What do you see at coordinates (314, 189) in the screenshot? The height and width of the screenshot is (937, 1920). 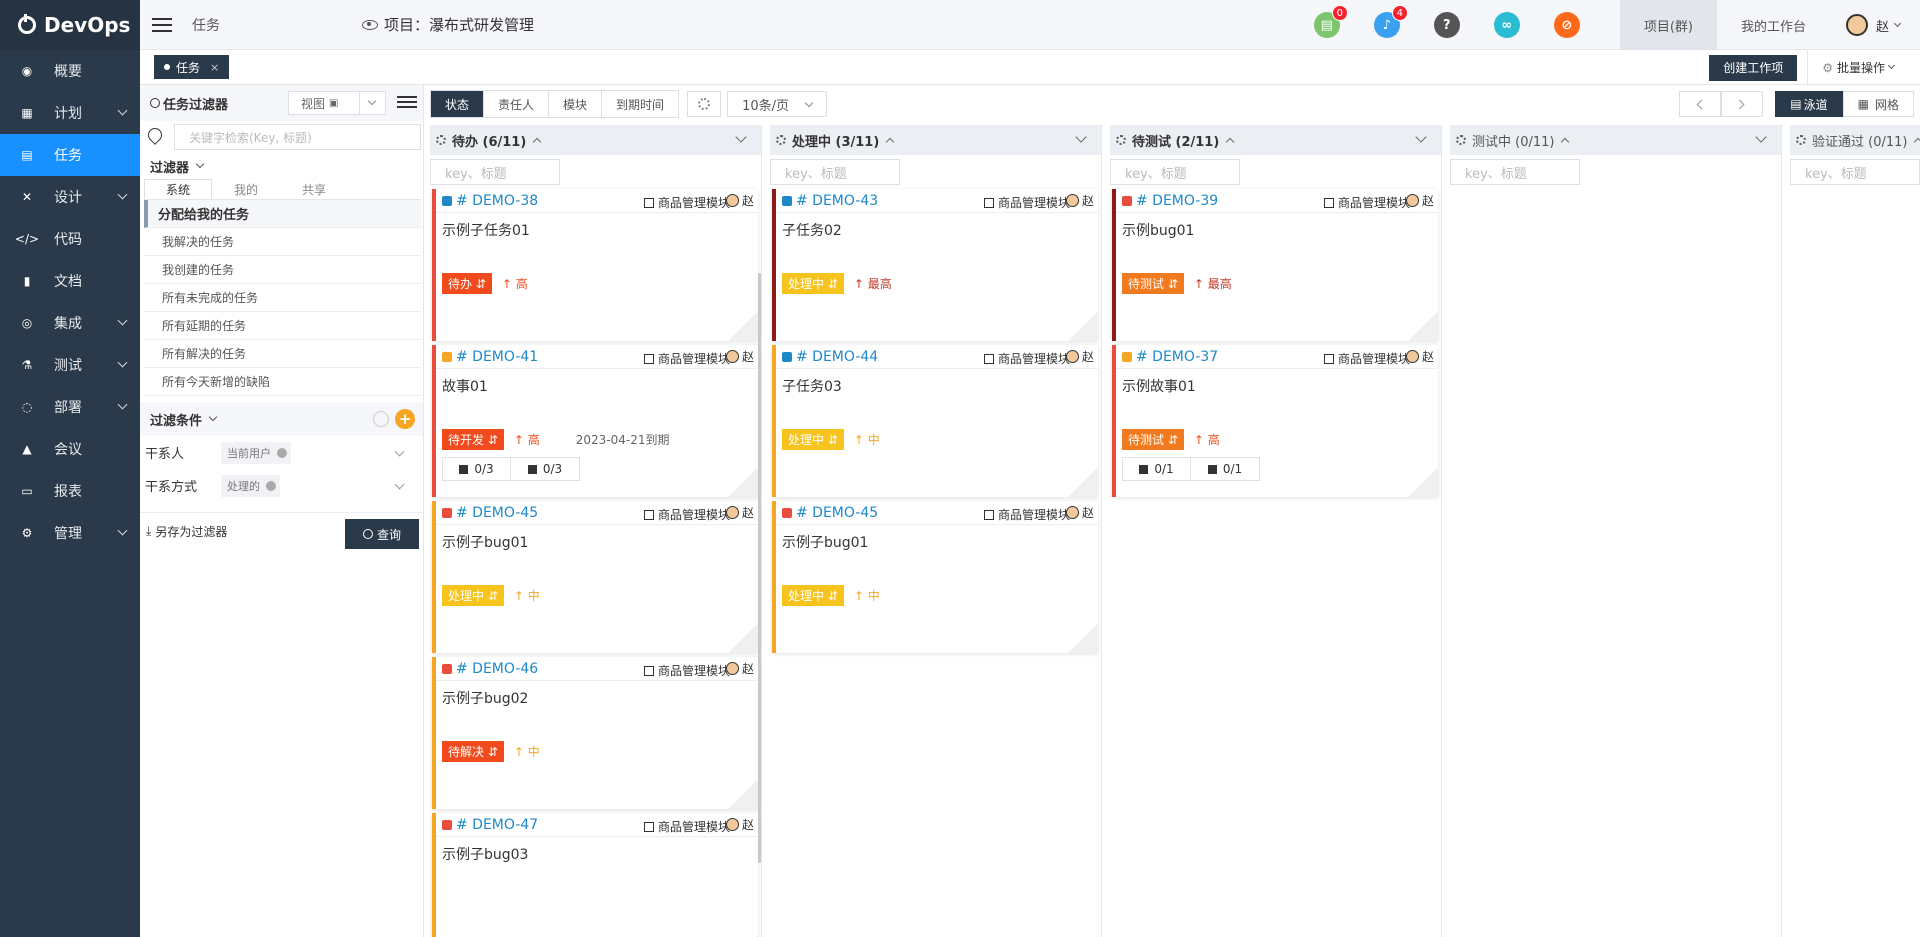 I see `filter-tab-2: 共享` at bounding box center [314, 189].